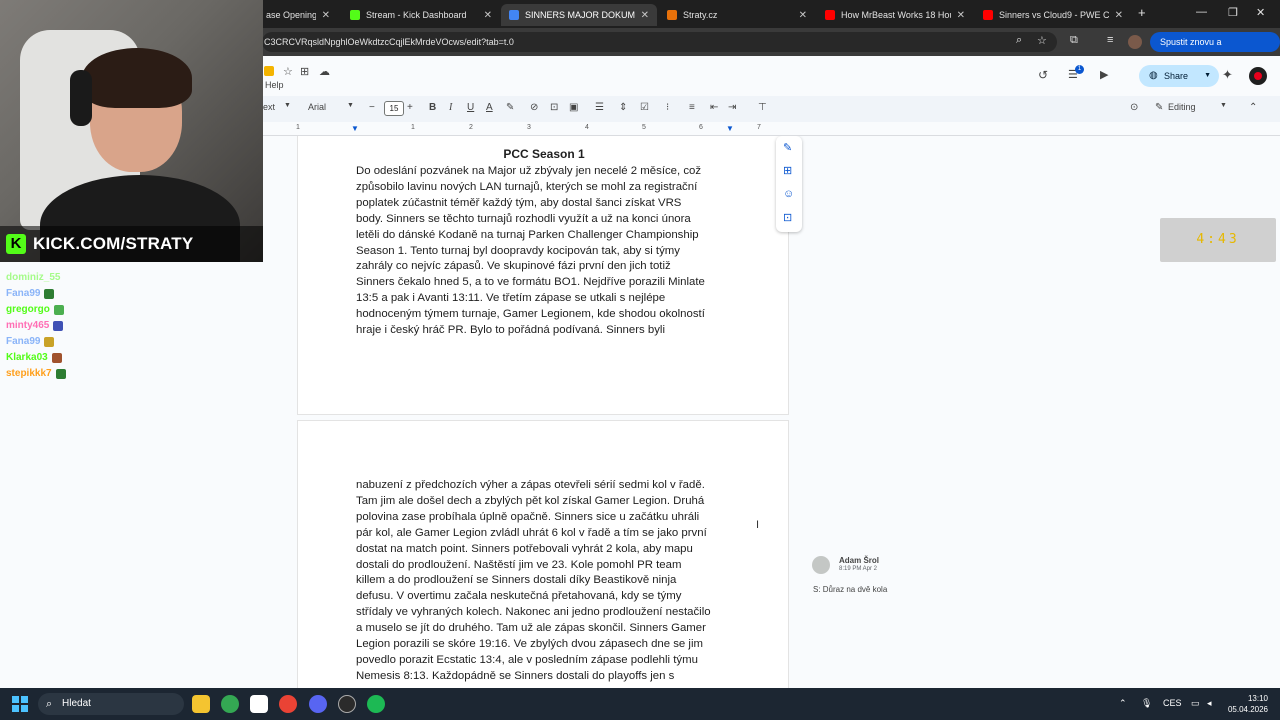 The image size is (1280, 720). Describe the element at coordinates (787, 217) in the screenshot. I see `suggest-edit-icon: ⊡` at that location.